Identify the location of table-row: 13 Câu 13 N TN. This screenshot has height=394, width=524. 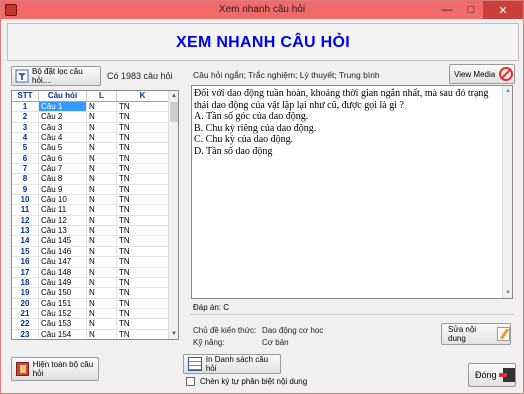
(90, 231).